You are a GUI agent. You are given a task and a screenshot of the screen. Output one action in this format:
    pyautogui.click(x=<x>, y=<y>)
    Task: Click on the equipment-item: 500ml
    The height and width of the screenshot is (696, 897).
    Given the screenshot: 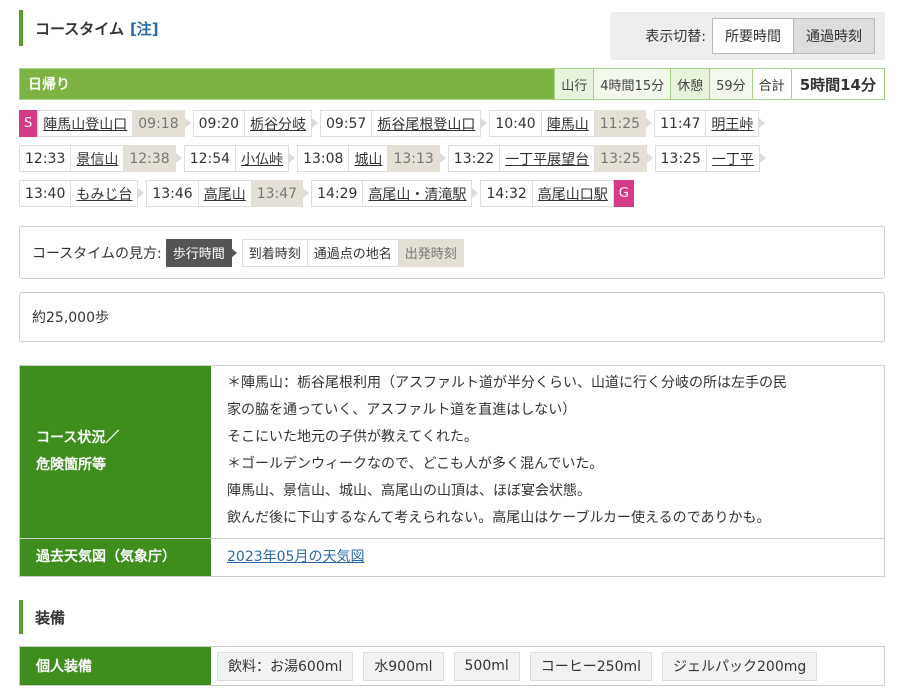 What is the action you would take?
    pyautogui.click(x=486, y=666)
    